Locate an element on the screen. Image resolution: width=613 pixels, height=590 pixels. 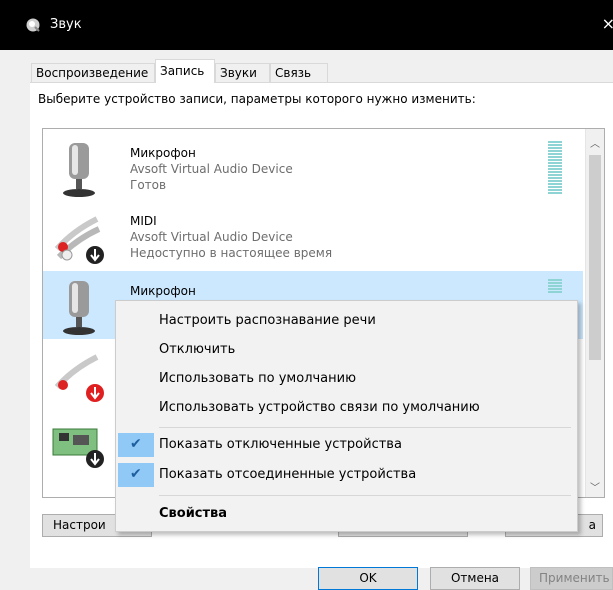
cancel-button: Отмена is located at coordinates (475, 578).